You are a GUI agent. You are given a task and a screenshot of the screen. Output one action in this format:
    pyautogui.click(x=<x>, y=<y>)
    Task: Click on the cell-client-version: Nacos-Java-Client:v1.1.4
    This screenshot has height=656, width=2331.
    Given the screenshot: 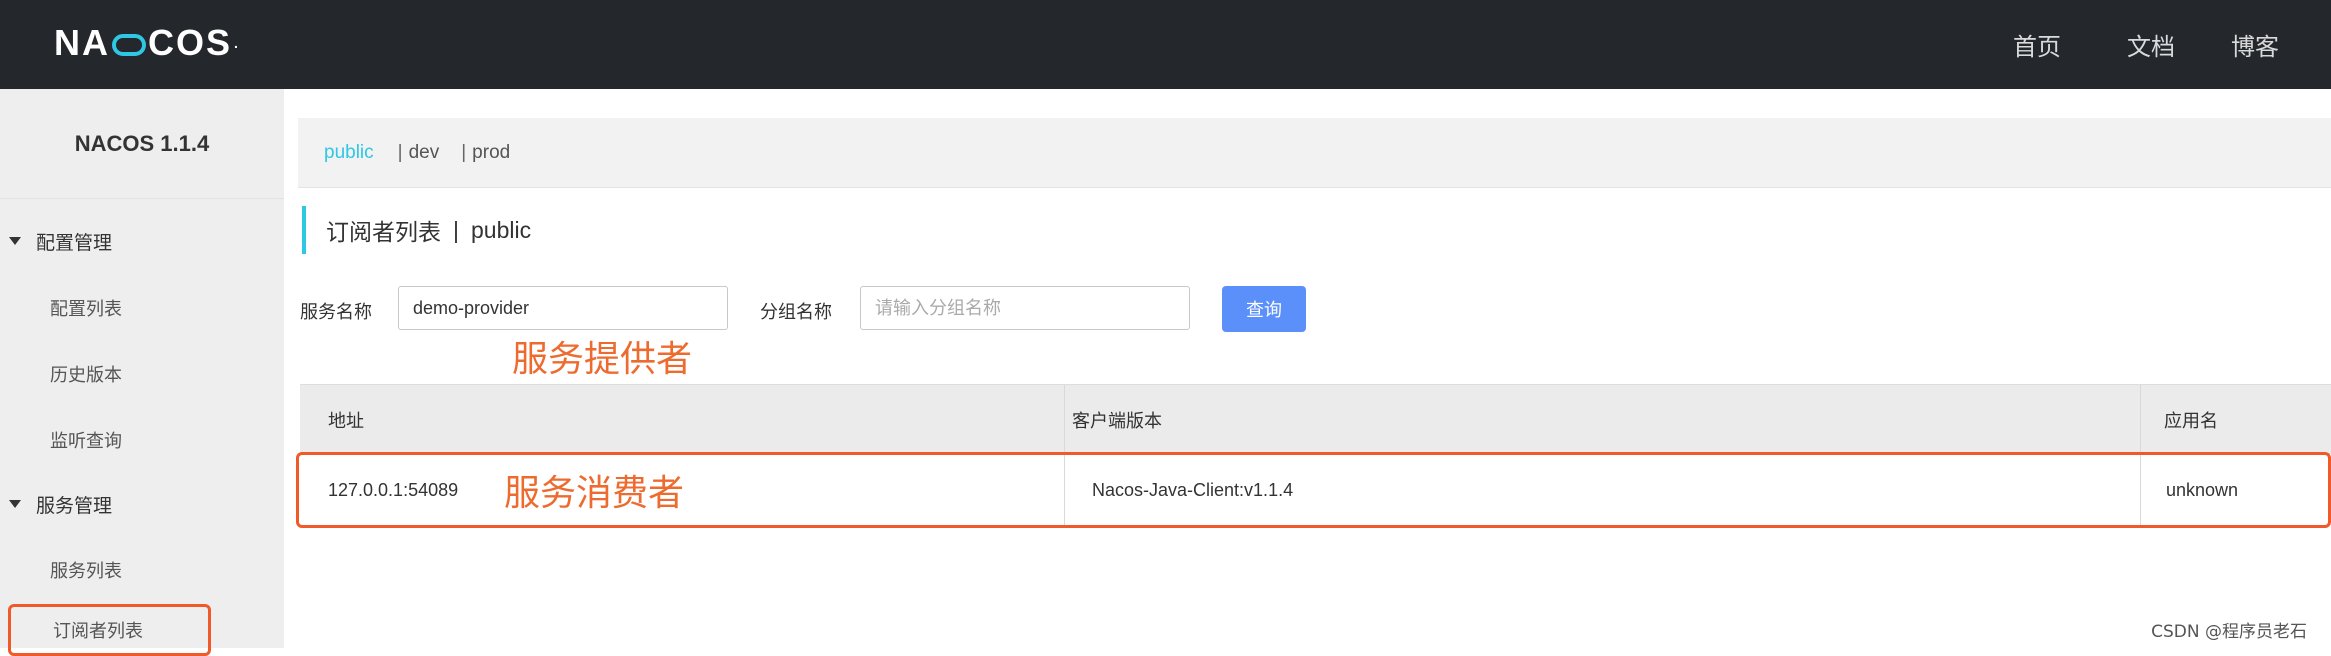 What is the action you would take?
    pyautogui.click(x=1193, y=489)
    